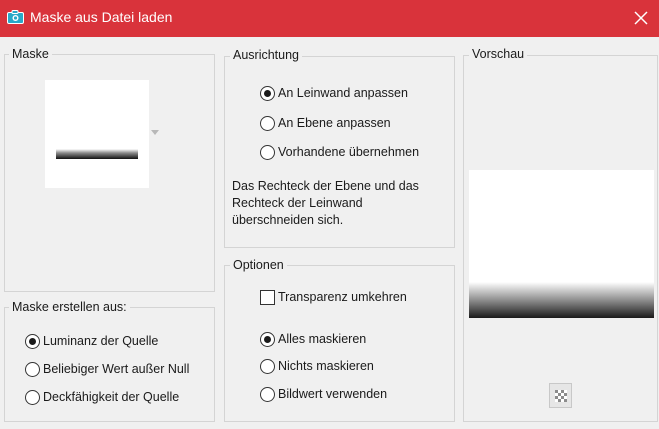 The width and height of the screenshot is (659, 429). I want to click on close-button, so click(642, 18).